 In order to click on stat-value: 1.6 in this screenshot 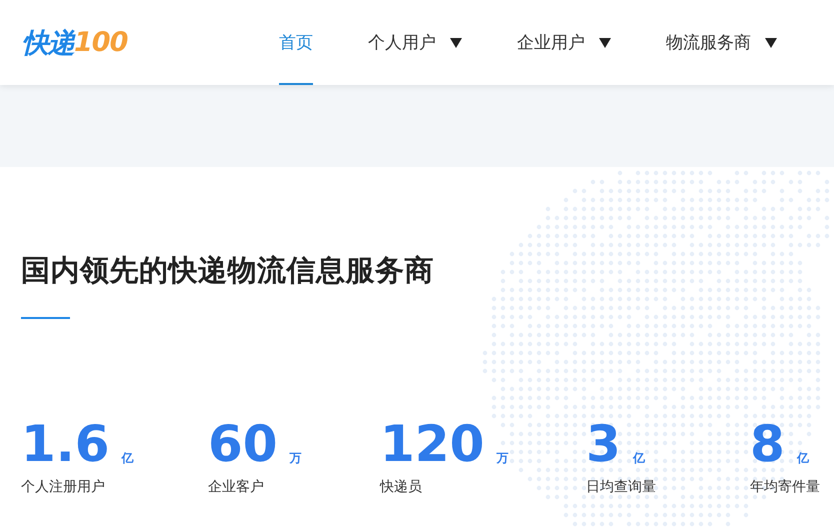, I will do `click(65, 444)`.